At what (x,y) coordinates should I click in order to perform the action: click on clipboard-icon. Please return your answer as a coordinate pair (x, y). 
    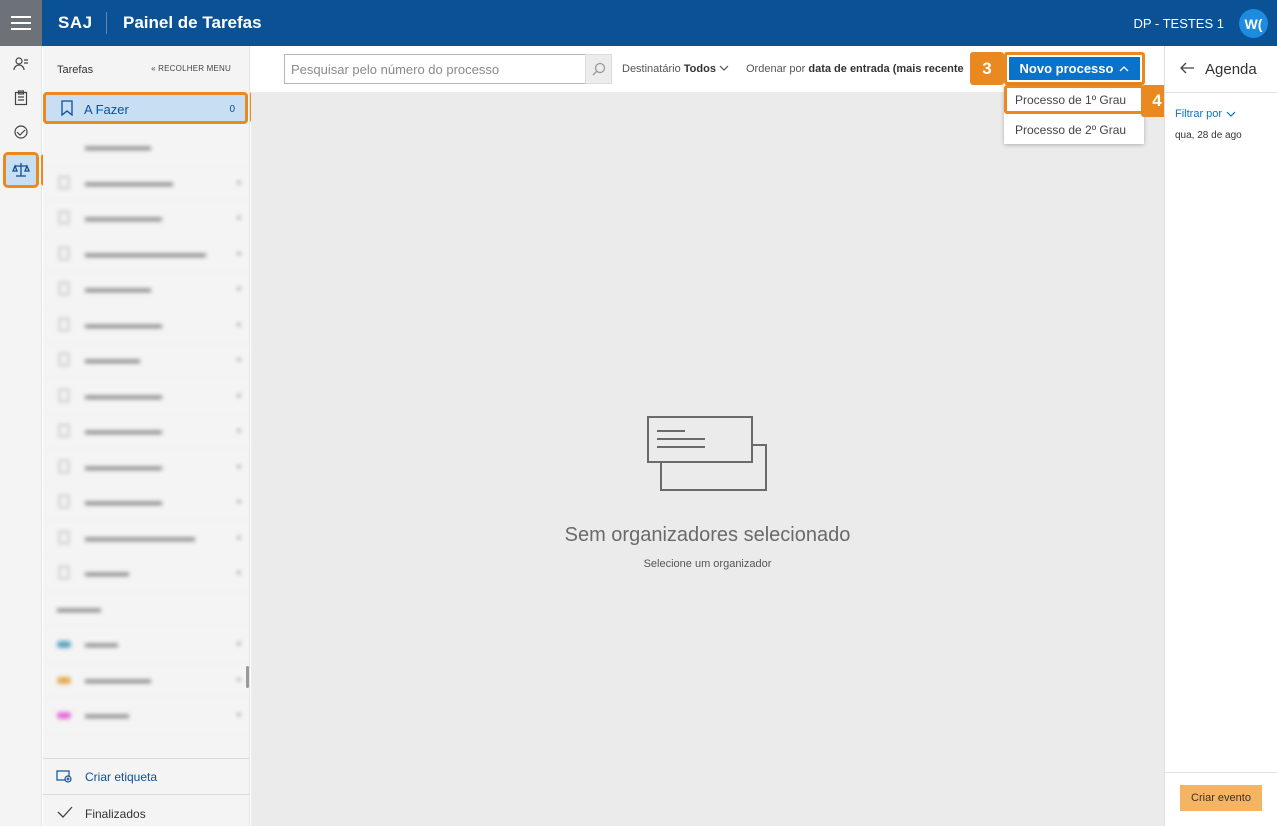
    Looking at the image, I should click on (21, 98).